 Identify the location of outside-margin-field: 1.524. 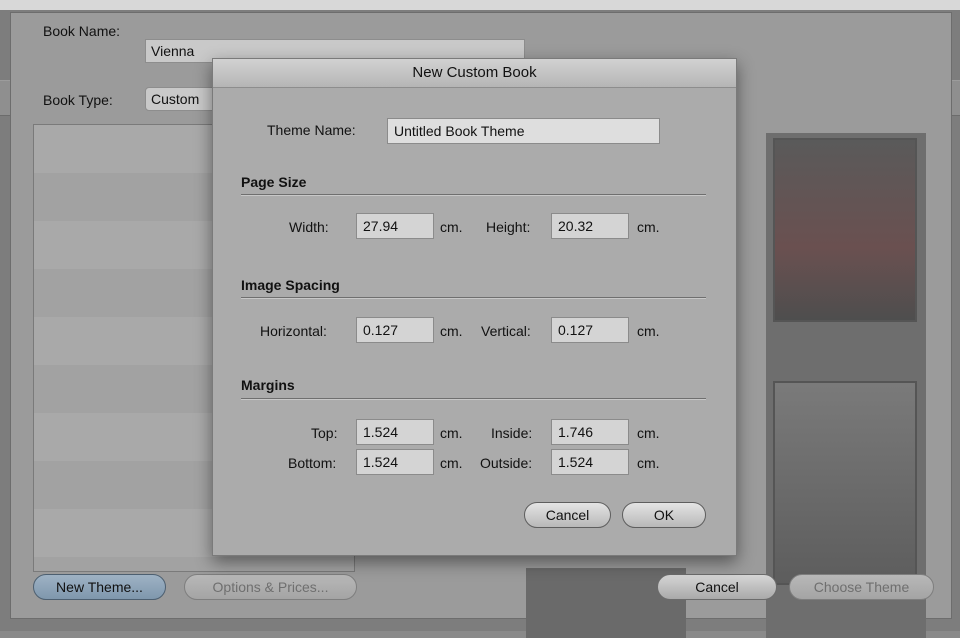
(590, 462).